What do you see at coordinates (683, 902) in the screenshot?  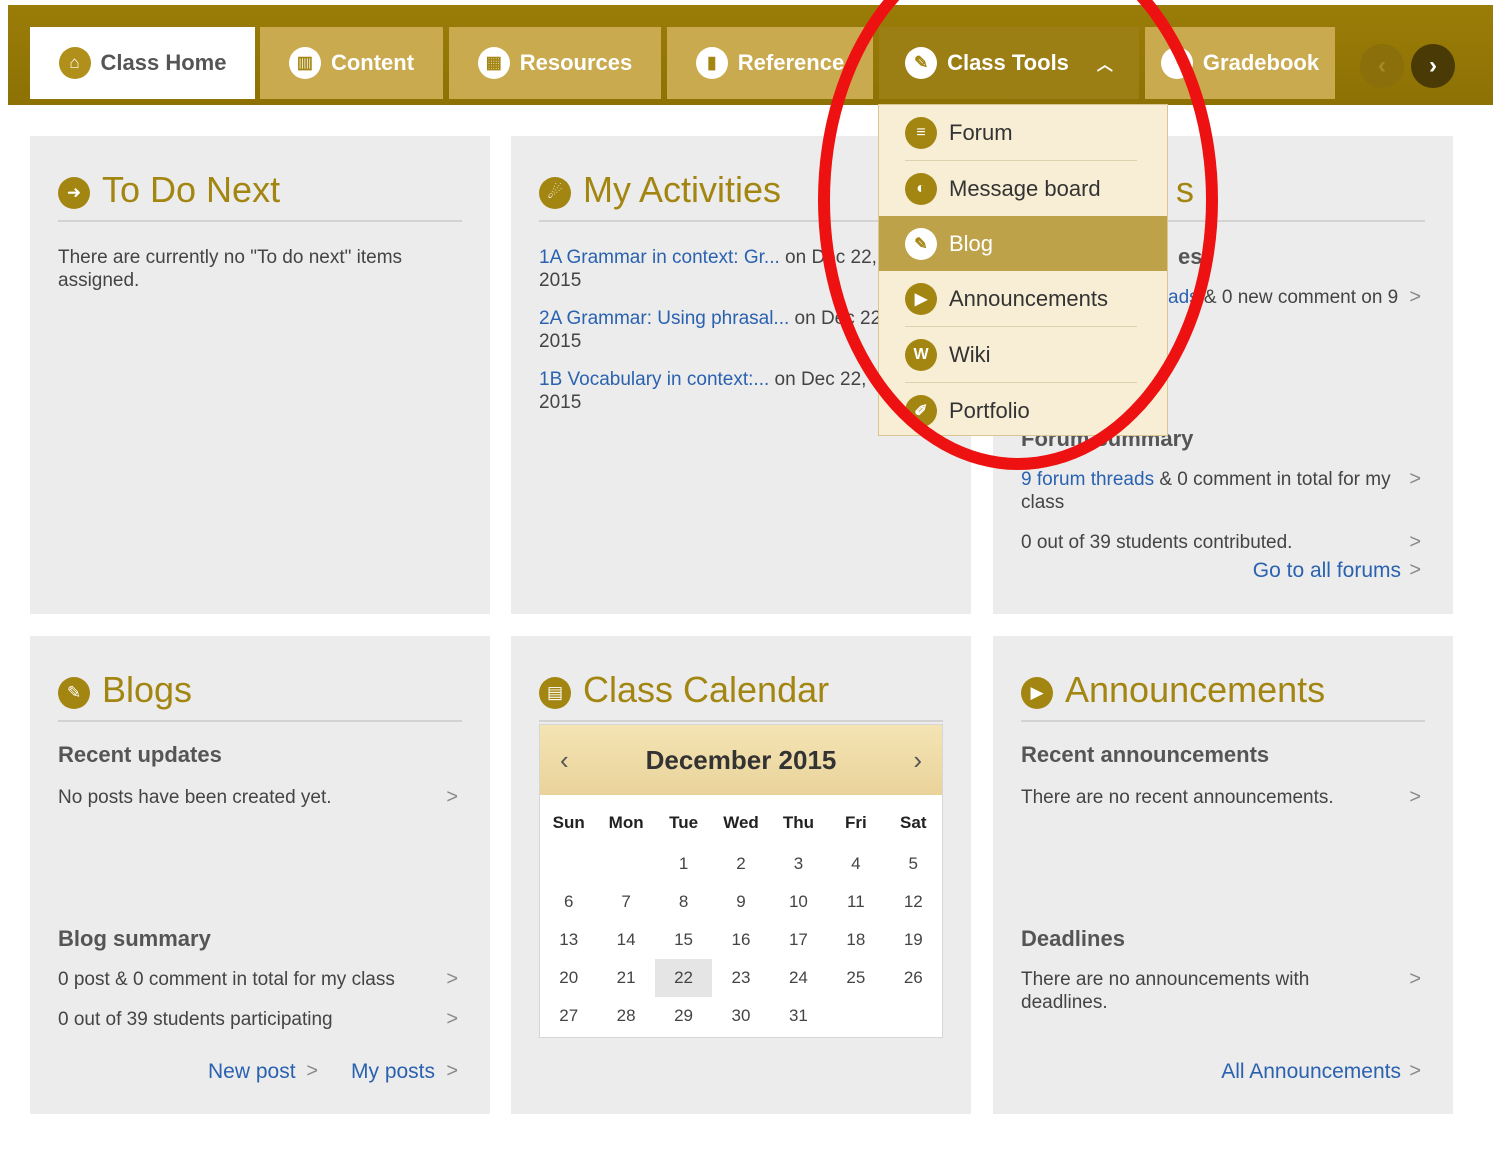 I see `calendar-day: 8` at bounding box center [683, 902].